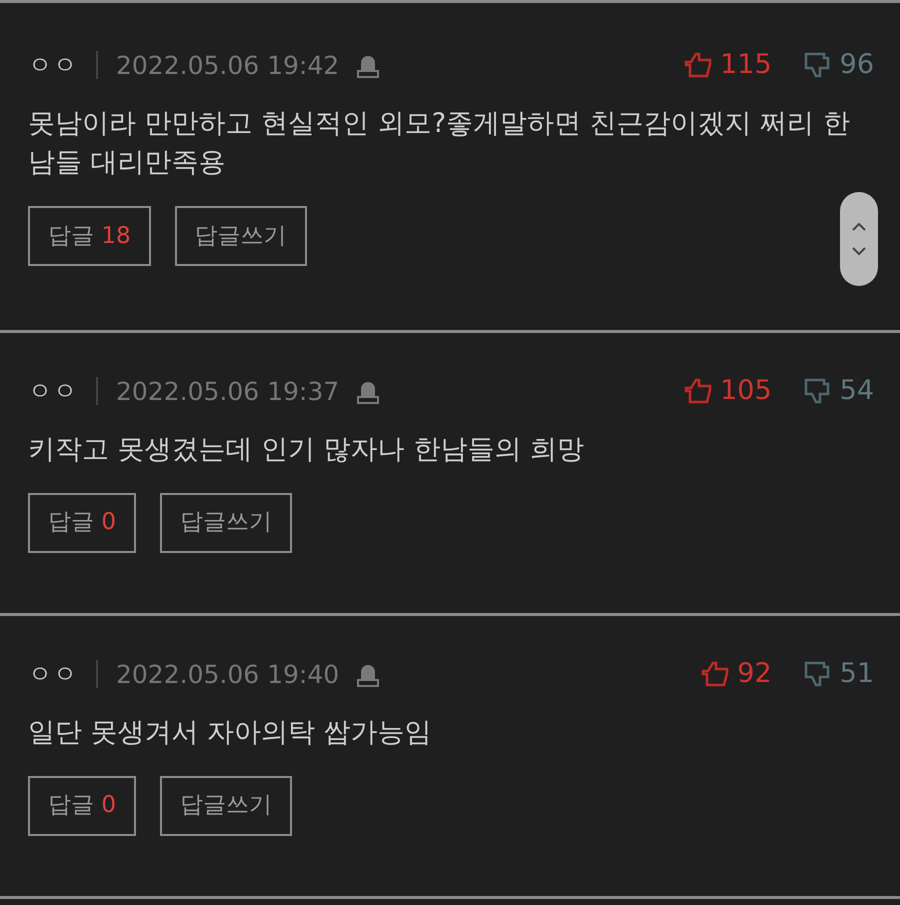 This screenshot has height=905, width=900. What do you see at coordinates (746, 391) in the screenshot?
I see `like-count: 105` at bounding box center [746, 391].